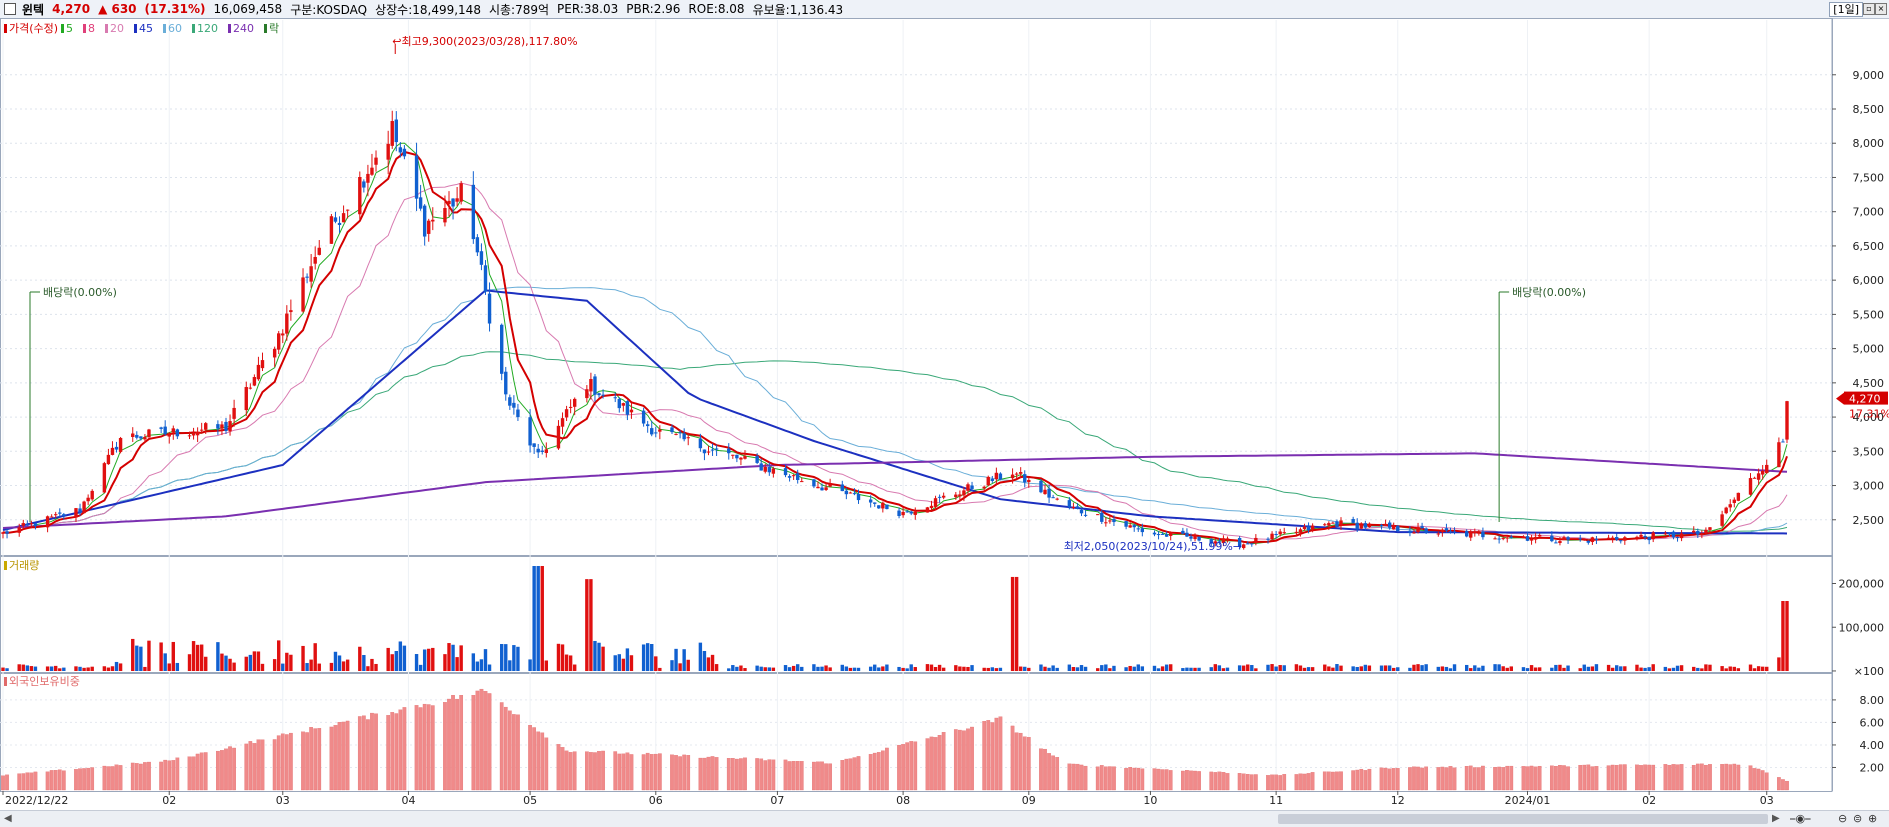 The image size is (1889, 827). What do you see at coordinates (1857, 818) in the screenshot?
I see `zoom-reset-icon: ⊜` at bounding box center [1857, 818].